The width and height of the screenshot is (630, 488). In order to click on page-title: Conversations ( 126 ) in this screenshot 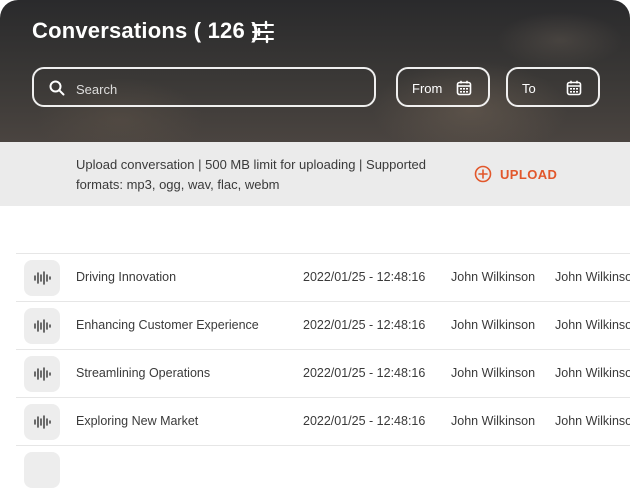, I will do `click(145, 32)`.